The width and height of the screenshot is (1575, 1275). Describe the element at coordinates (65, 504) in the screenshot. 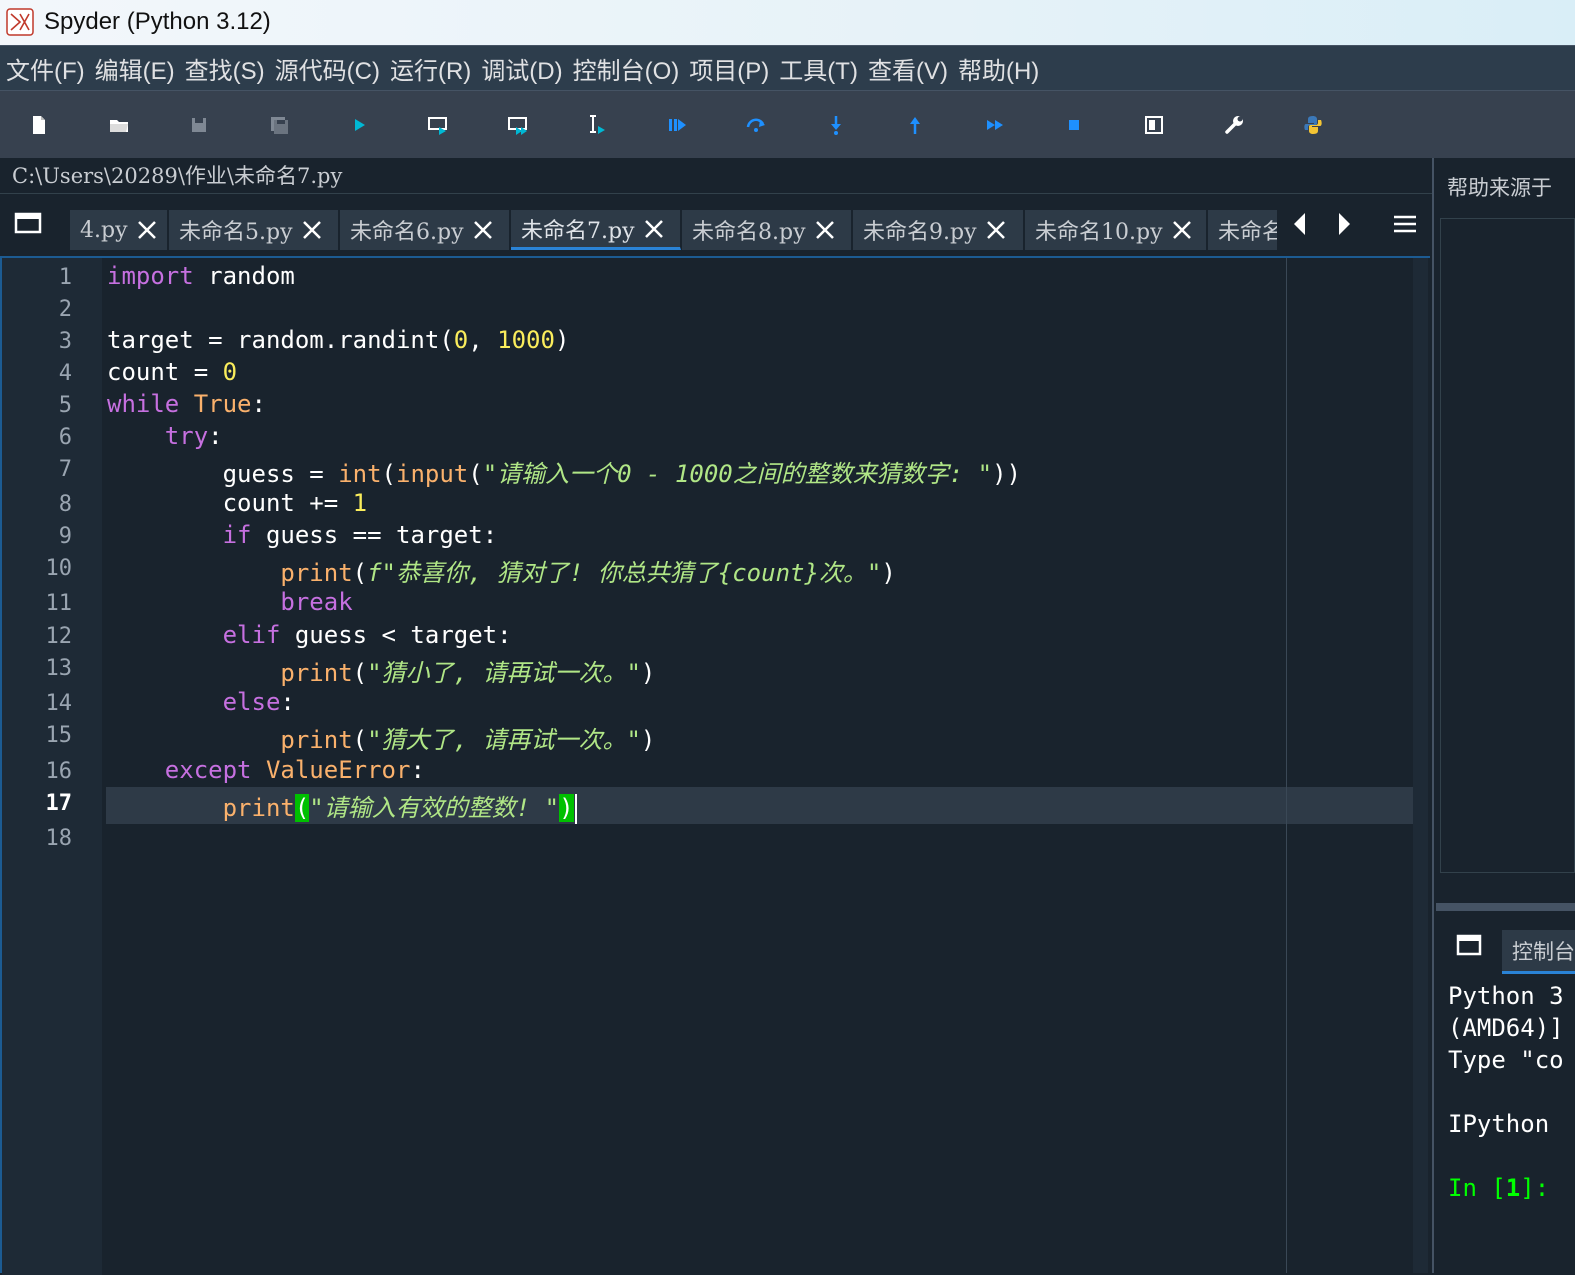

I see `line-number: 8` at that location.